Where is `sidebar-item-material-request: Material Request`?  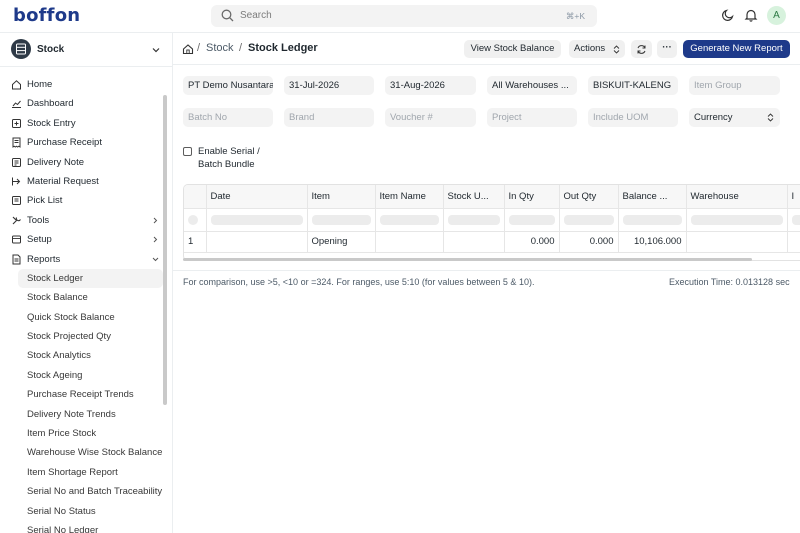
sidebar-item-material-request: Material Request is located at coordinates (81, 181).